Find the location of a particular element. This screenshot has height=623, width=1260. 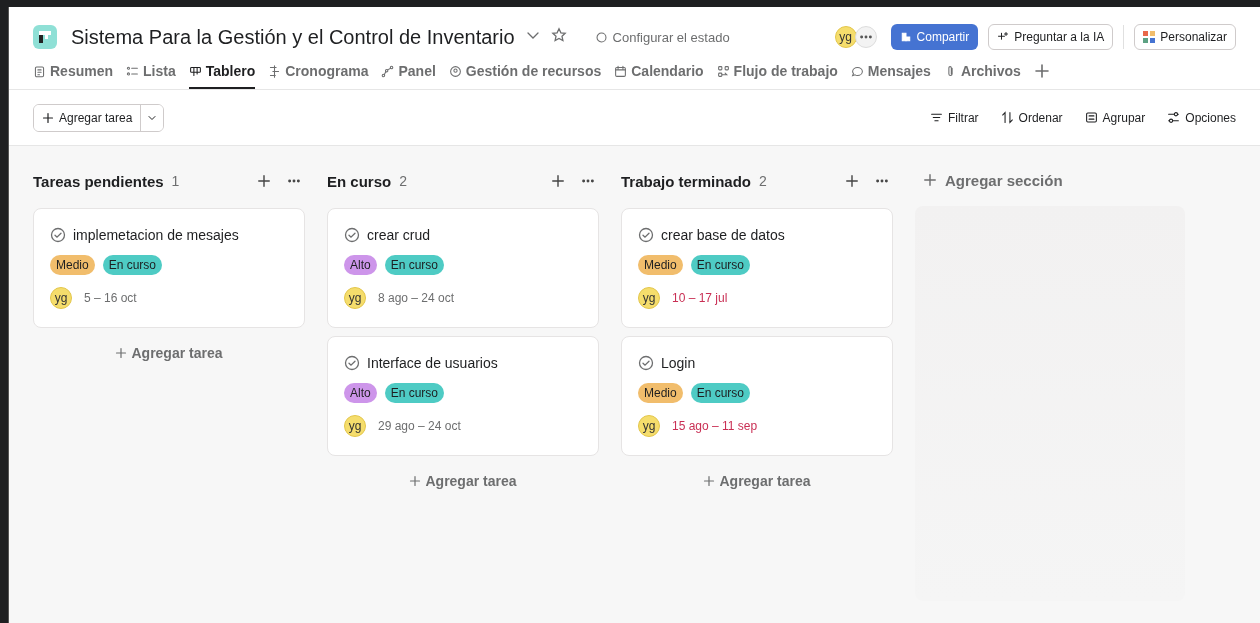

task-name: Interface de usuarios is located at coordinates (432, 363).